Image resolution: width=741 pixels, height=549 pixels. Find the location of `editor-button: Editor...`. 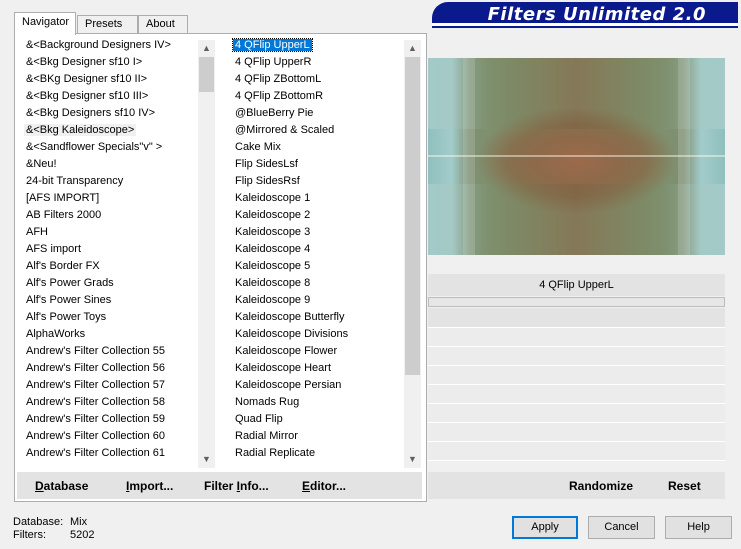

editor-button: Editor... is located at coordinates (324, 486).